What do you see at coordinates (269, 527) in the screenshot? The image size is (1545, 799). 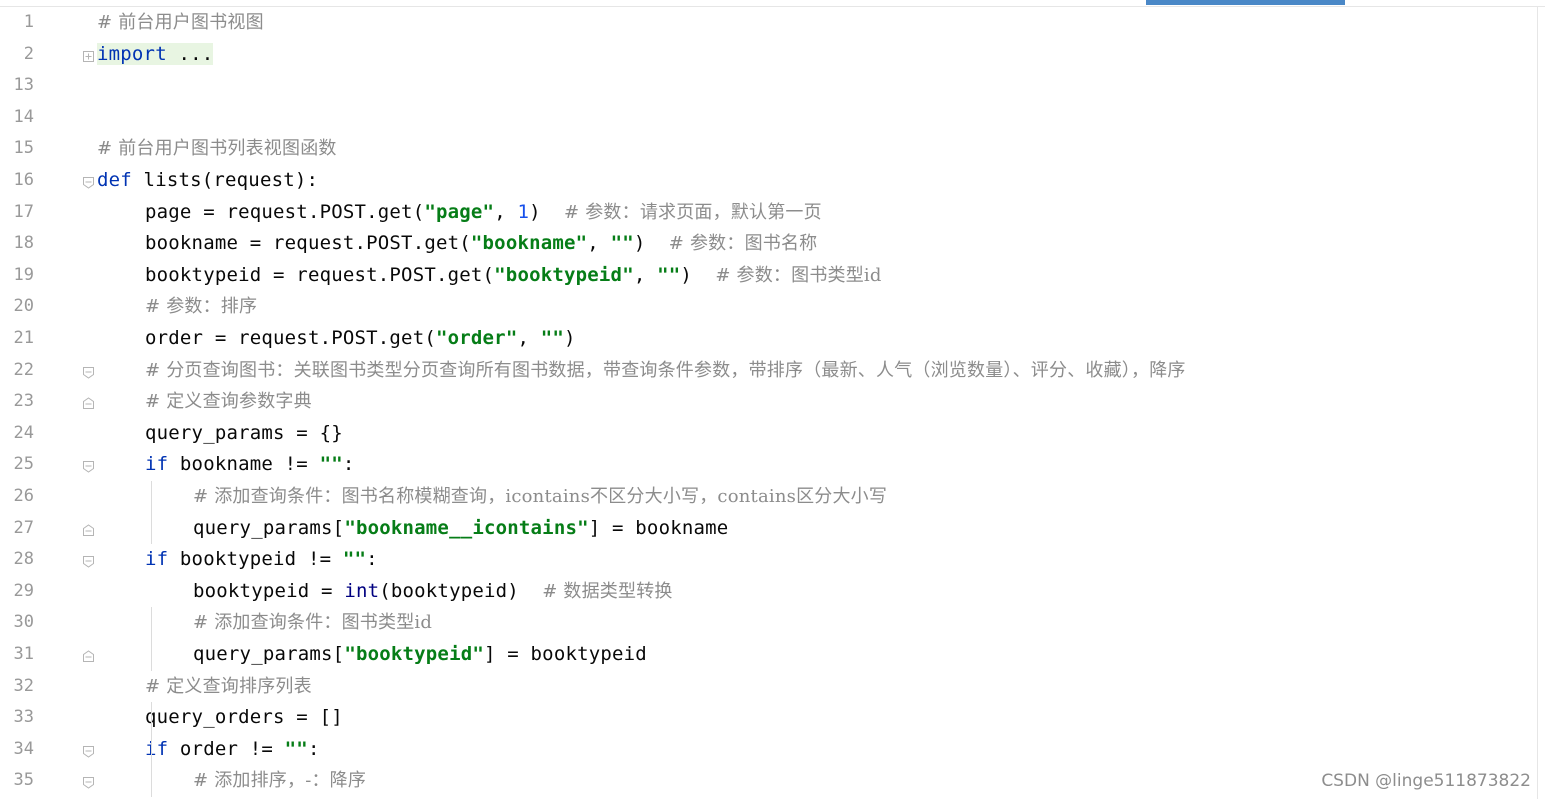 I see `code-token: query_params[` at bounding box center [269, 527].